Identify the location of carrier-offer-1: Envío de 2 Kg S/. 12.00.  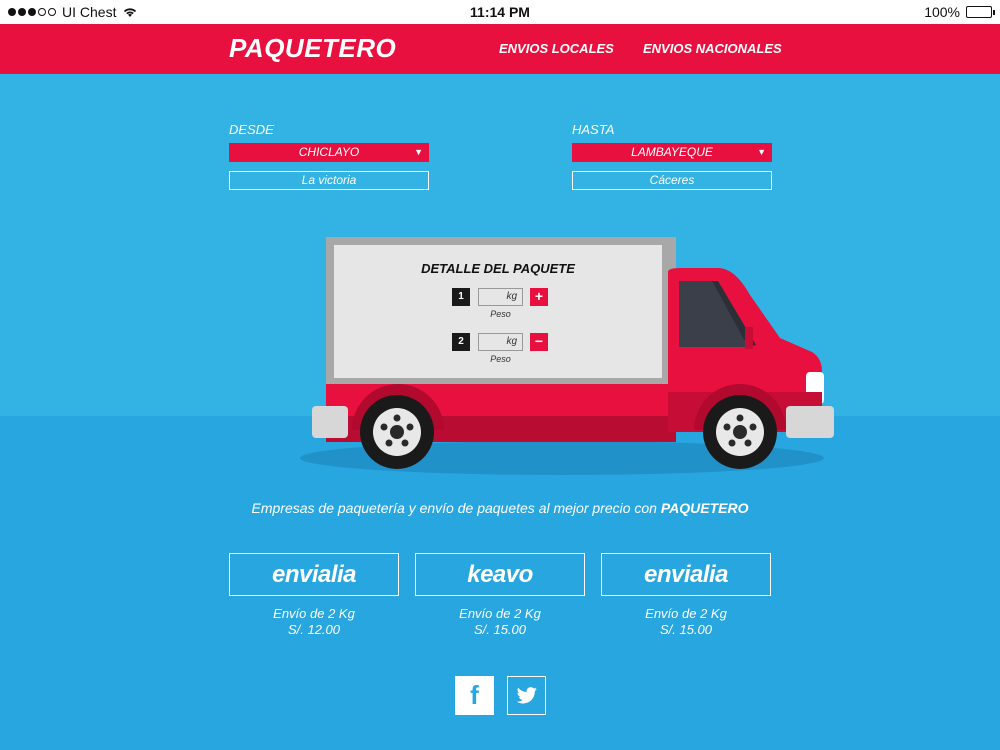
(314, 622).